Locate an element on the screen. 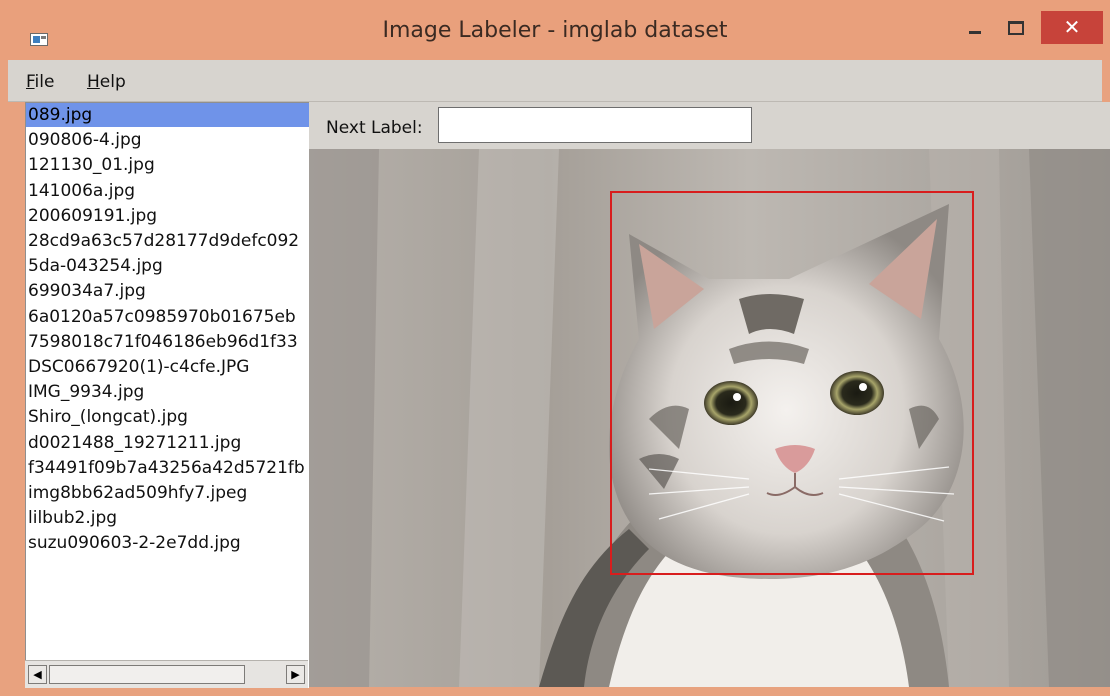  list-item: 7598018c71f046186eb96d1f33 is located at coordinates (167, 342).